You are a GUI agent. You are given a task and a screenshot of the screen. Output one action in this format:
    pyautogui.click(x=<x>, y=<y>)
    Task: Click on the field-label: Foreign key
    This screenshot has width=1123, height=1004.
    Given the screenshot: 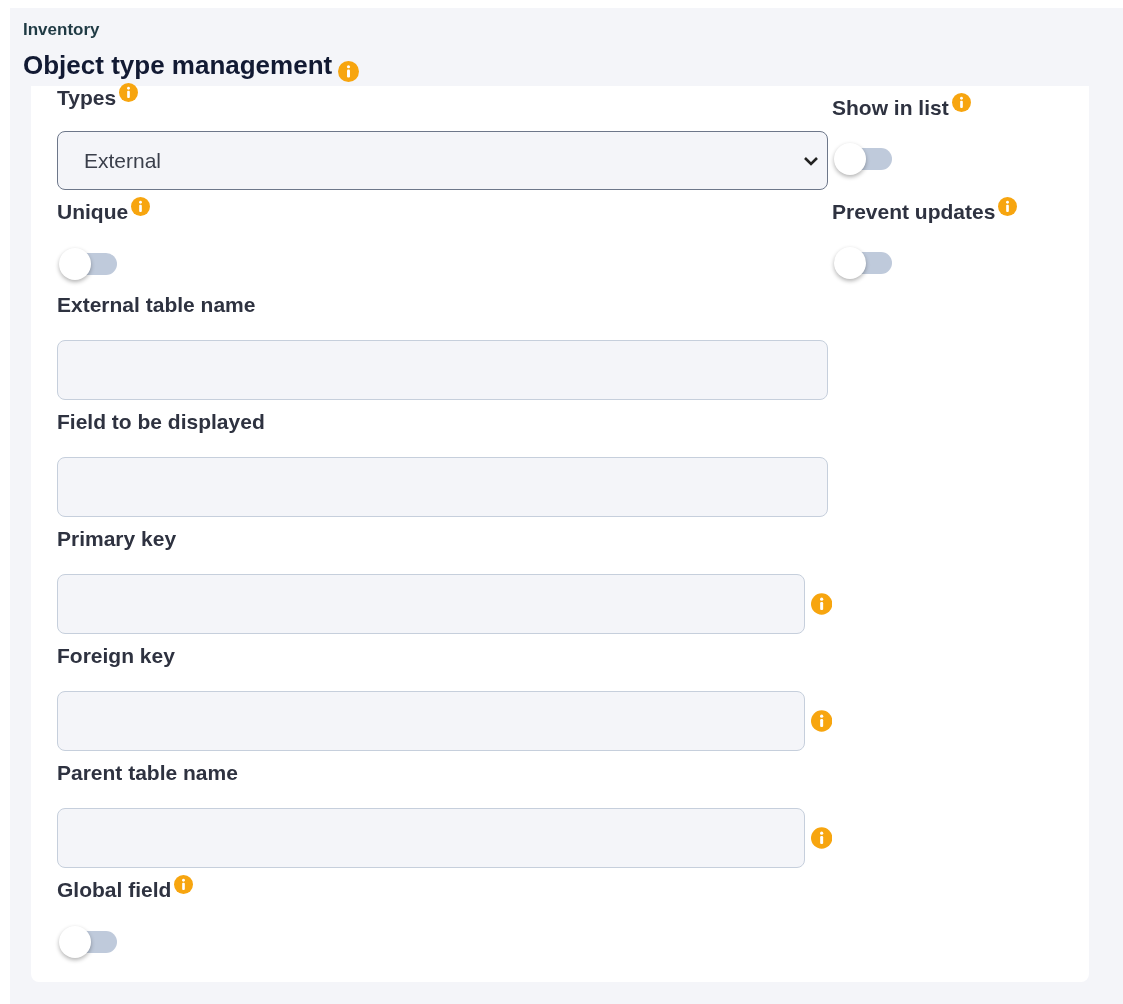 What is the action you would take?
    pyautogui.click(x=116, y=656)
    